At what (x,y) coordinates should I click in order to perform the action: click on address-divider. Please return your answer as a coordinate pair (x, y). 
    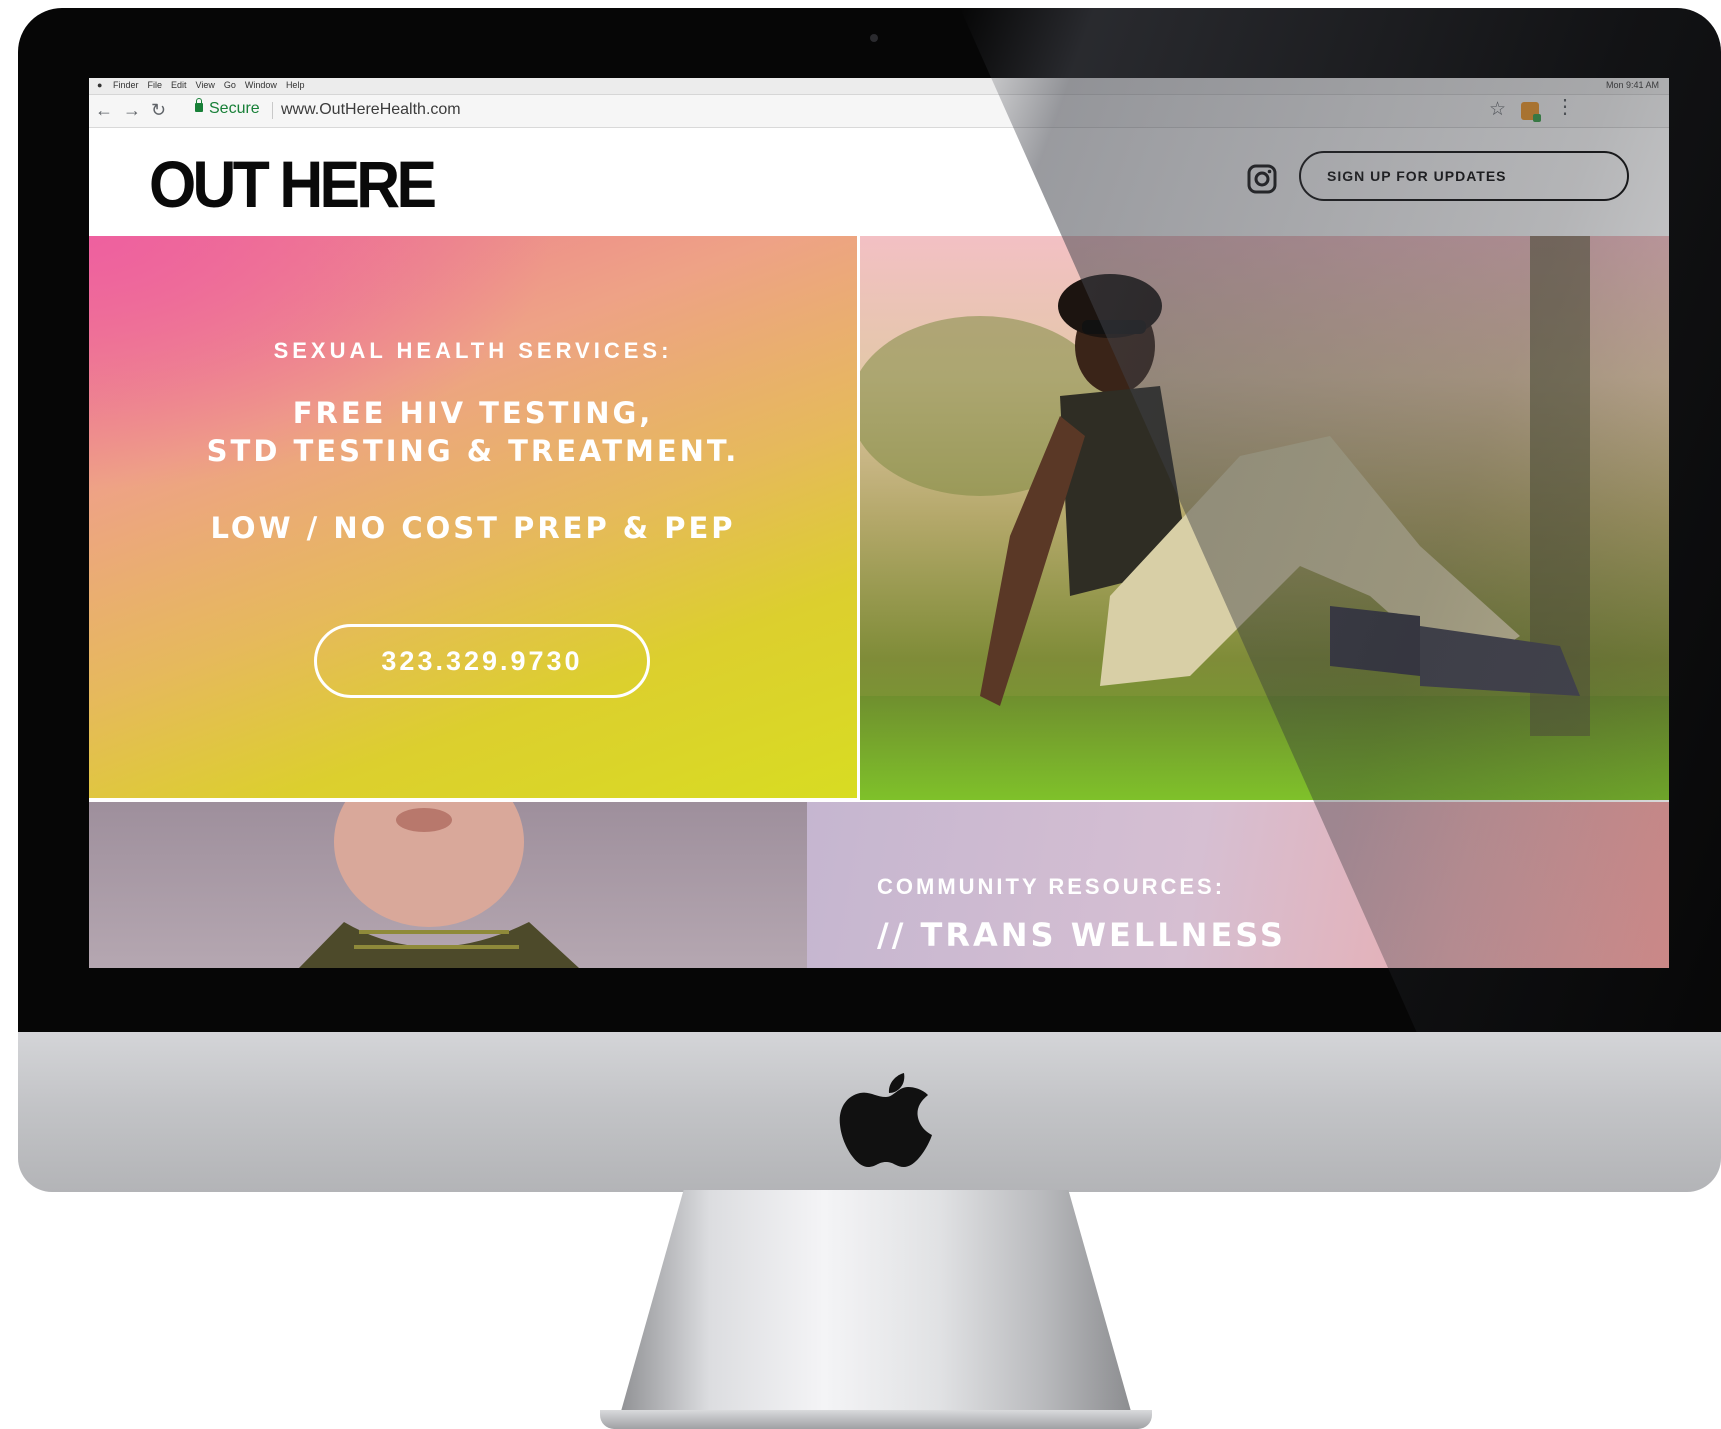
    Looking at the image, I should click on (272, 110).